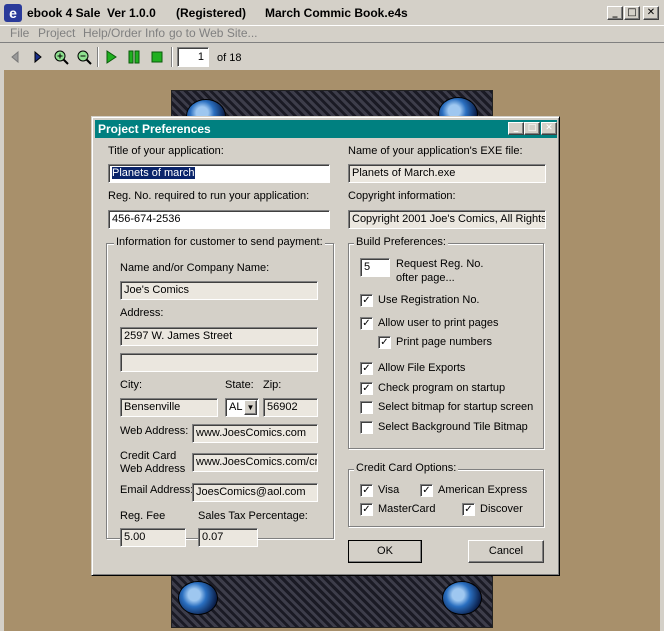  What do you see at coordinates (219, 362) in the screenshot?
I see `address-line2-input` at bounding box center [219, 362].